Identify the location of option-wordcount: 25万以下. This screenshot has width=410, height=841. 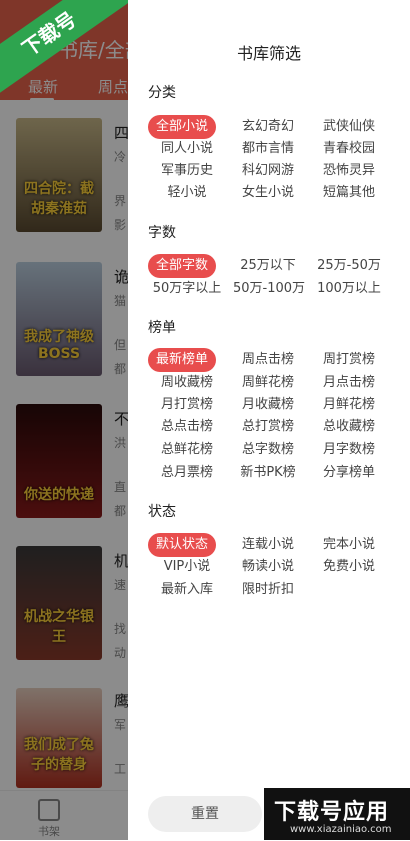
(268, 266).